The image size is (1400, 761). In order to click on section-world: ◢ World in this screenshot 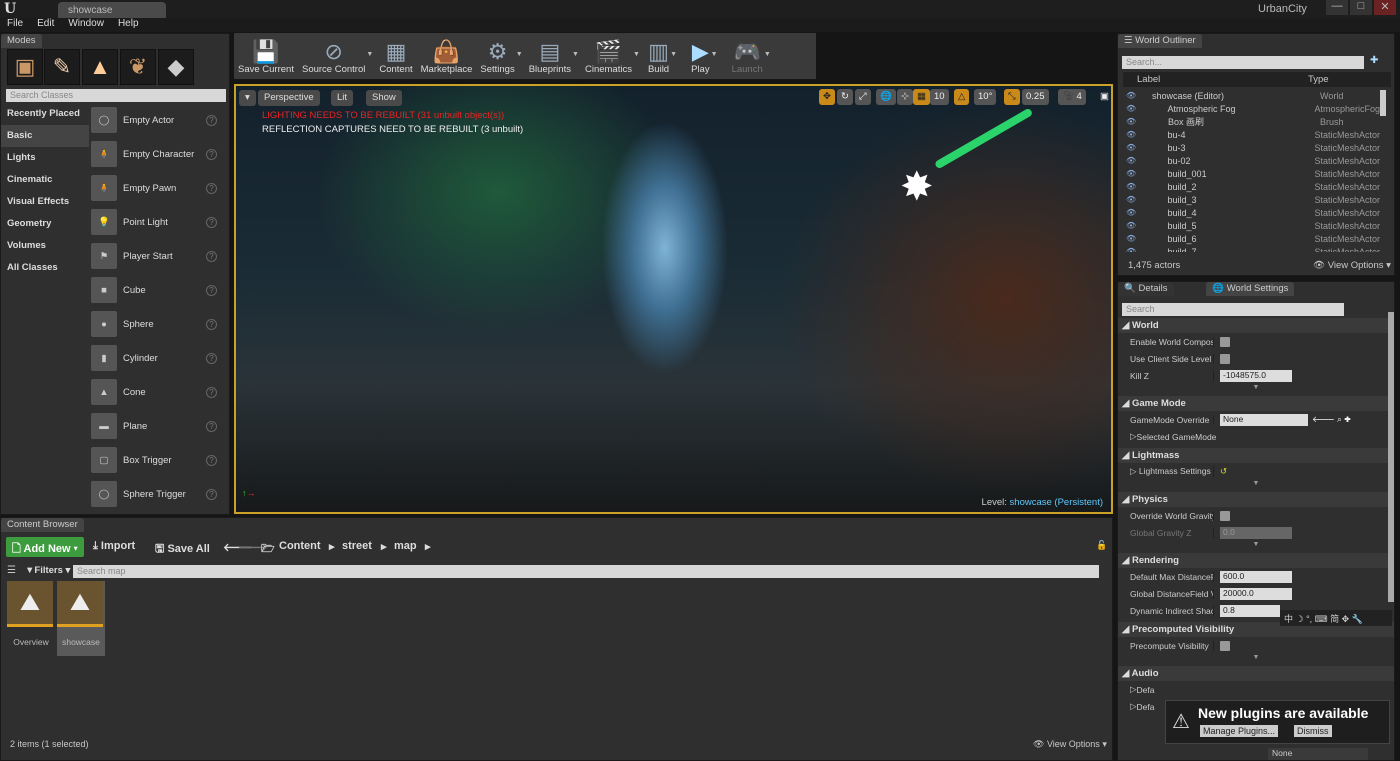, I will do `click(1256, 325)`.